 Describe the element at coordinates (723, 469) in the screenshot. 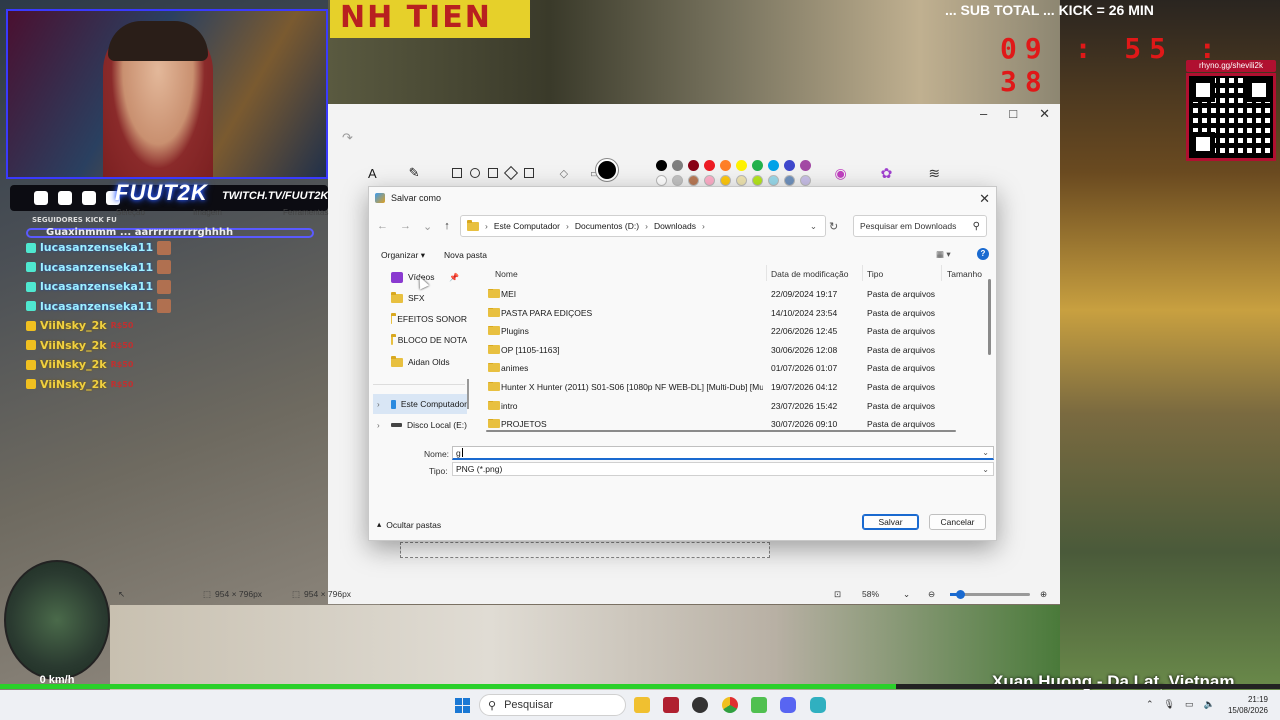

I see `filetype-select: PNG (*.png) ⌄` at that location.